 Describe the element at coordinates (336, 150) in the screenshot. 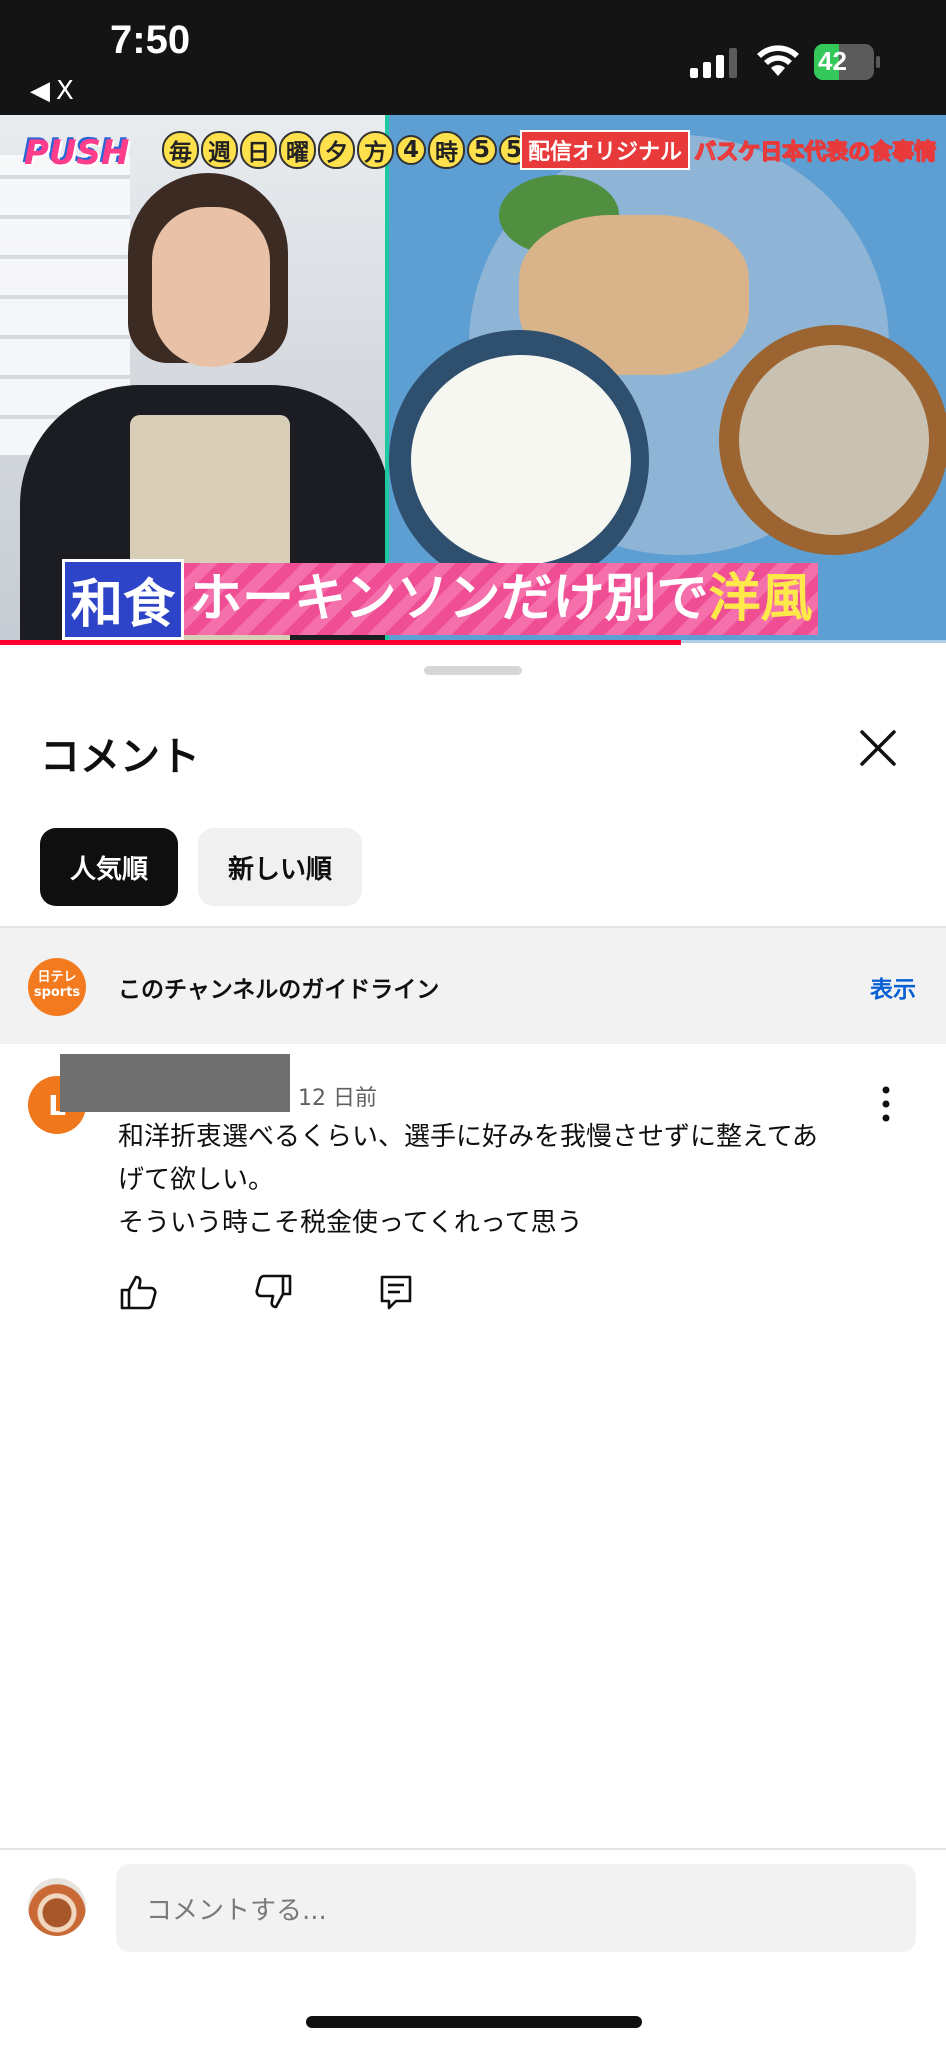

I see `schedule-char: 夕` at that location.